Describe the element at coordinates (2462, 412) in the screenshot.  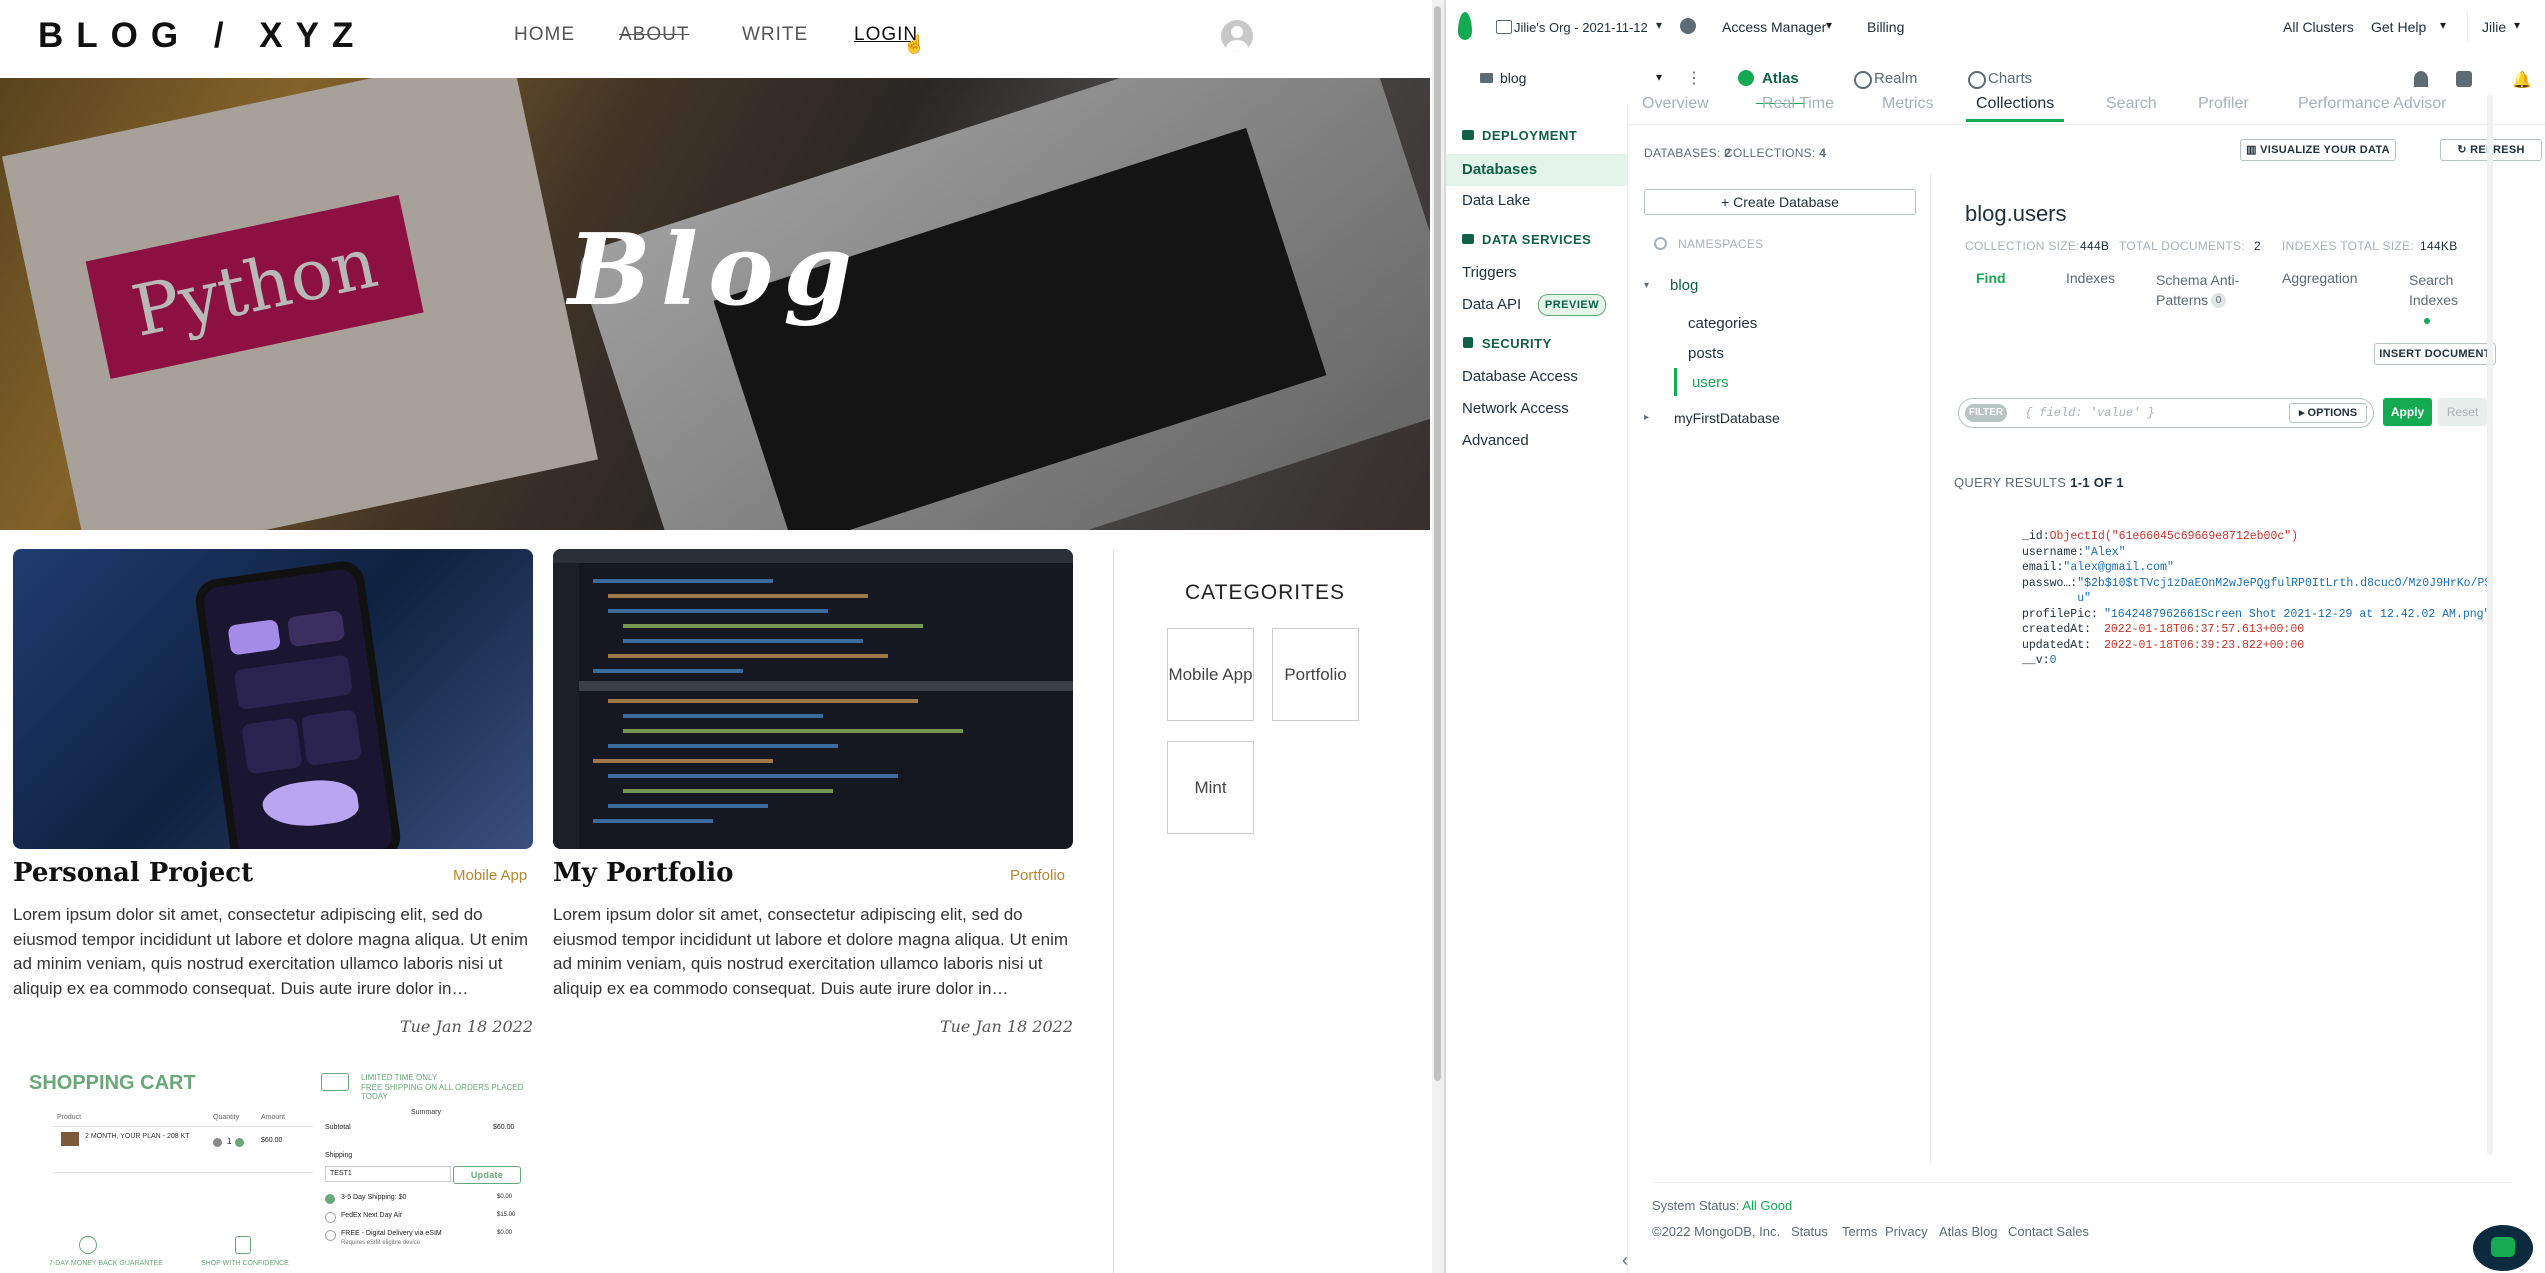
I see `reset-button: Reset` at that location.